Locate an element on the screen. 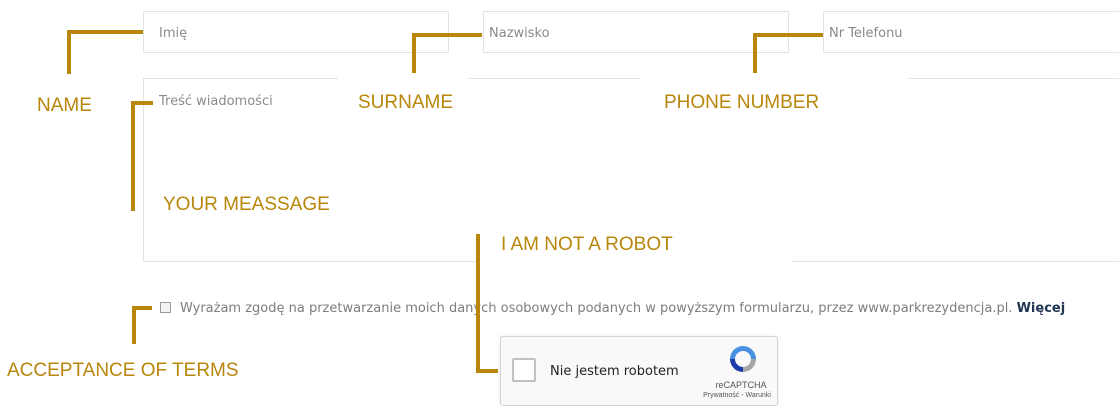 Image resolution: width=1119 pixels, height=406 pixels. consent-more-link: Więcej is located at coordinates (1041, 308).